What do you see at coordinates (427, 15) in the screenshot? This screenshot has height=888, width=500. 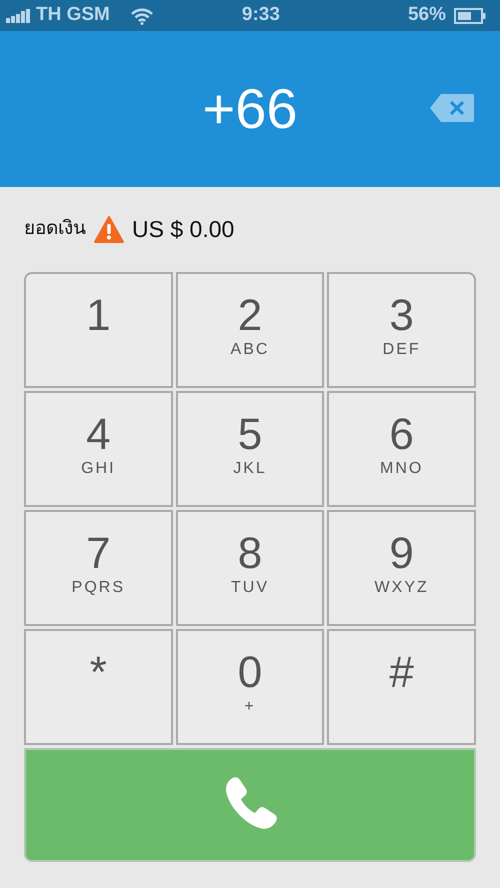 I see `battery-percent: 56%` at bounding box center [427, 15].